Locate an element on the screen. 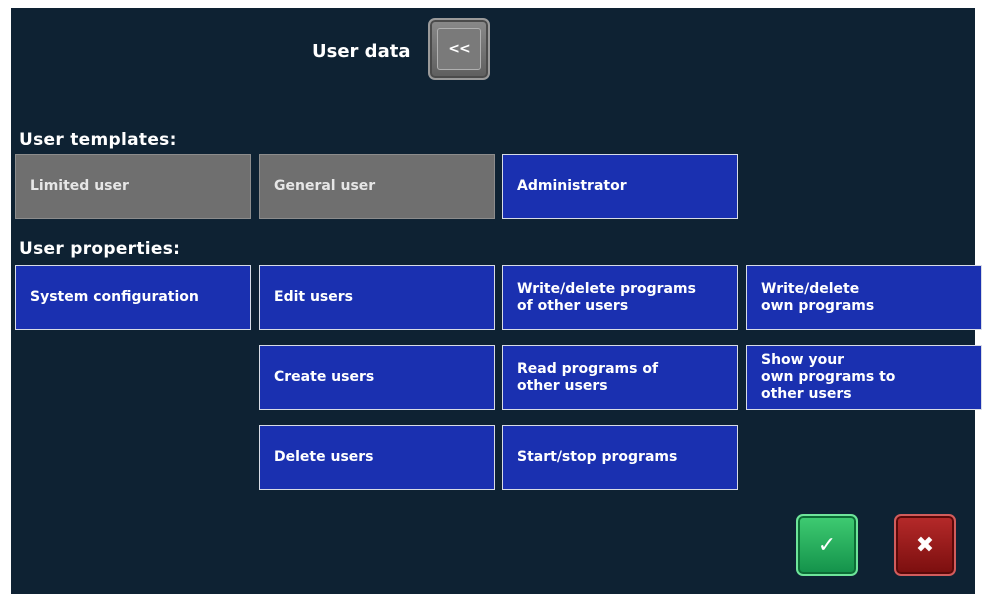  page-title: User data is located at coordinates (361, 51).